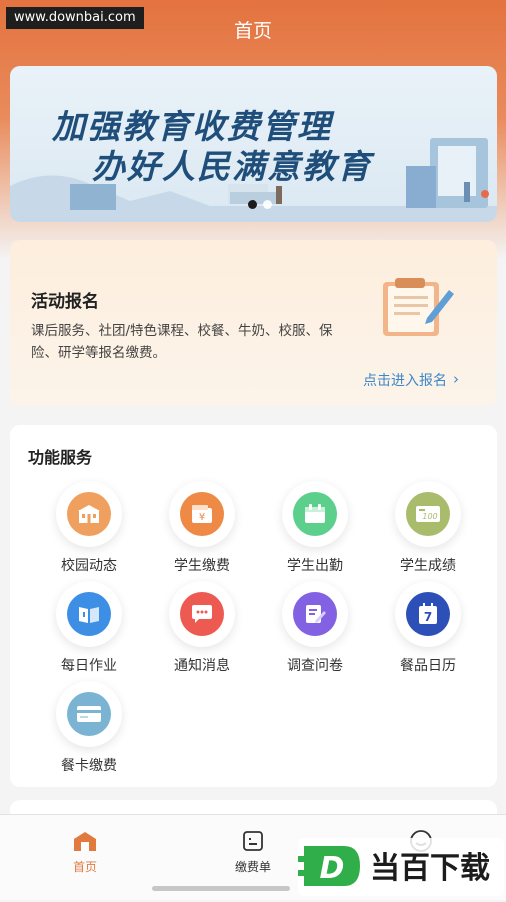 The height and width of the screenshot is (902, 506). I want to click on service-campus-news: 校园动态, so click(89, 528).